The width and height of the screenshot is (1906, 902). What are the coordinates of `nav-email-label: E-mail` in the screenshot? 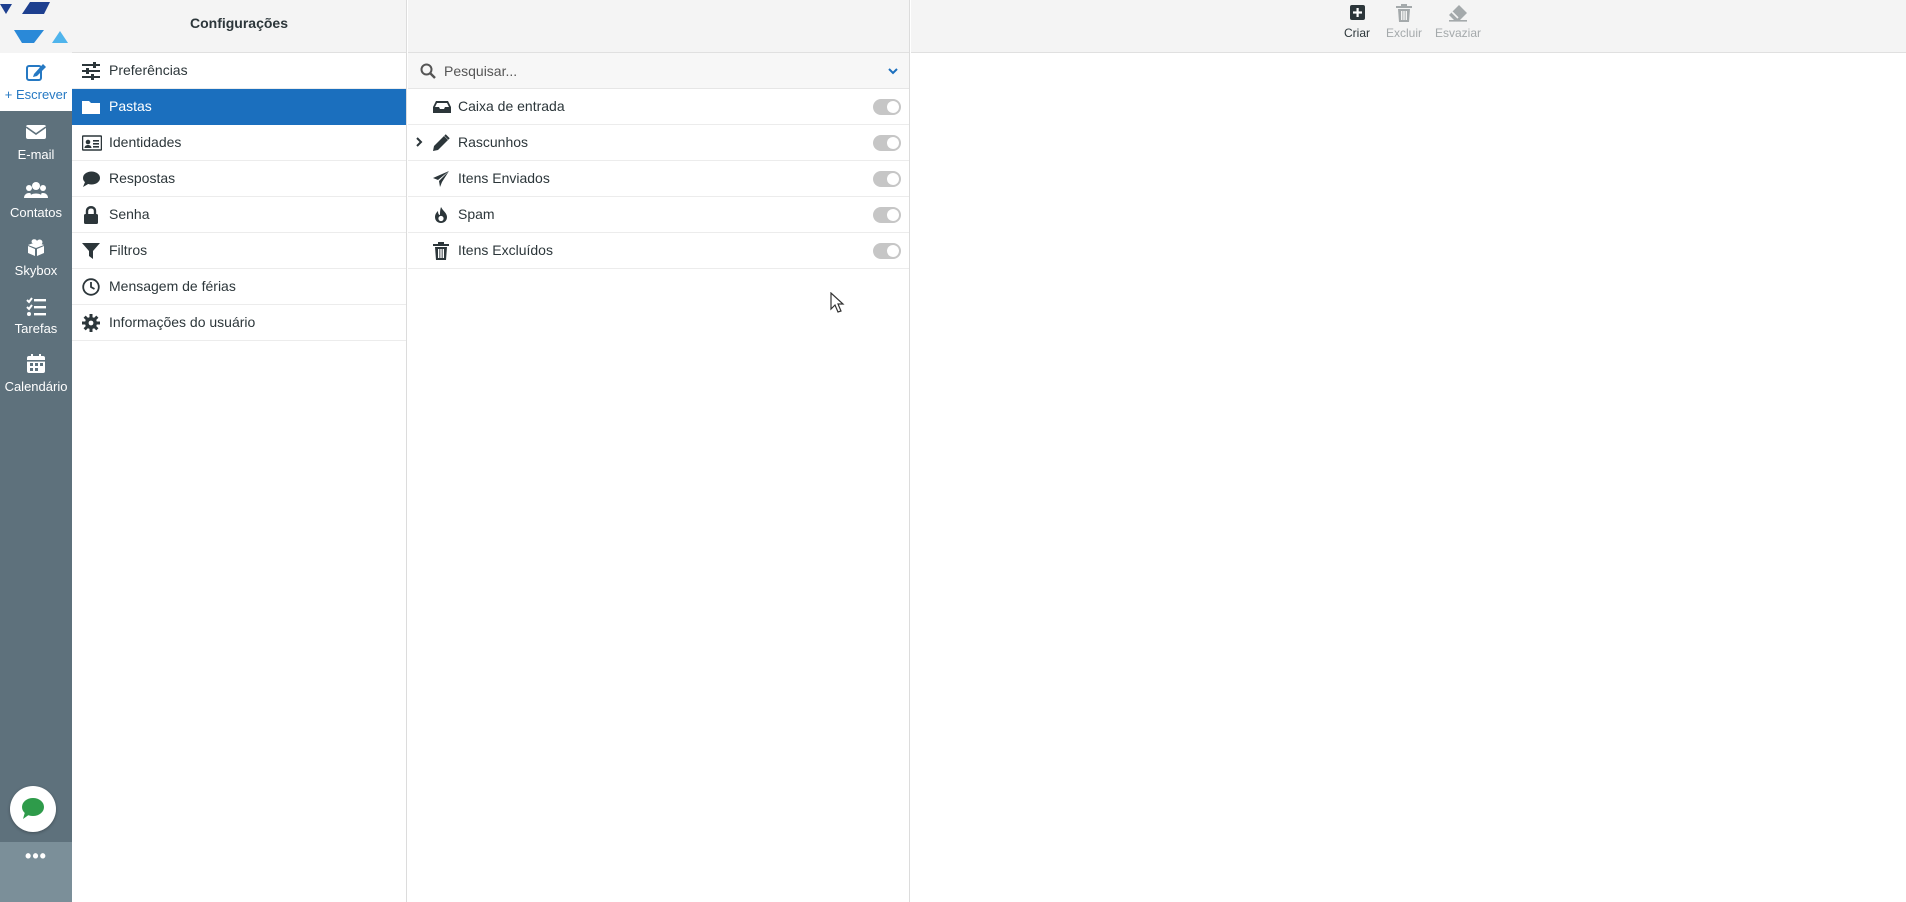 It's located at (36, 154).